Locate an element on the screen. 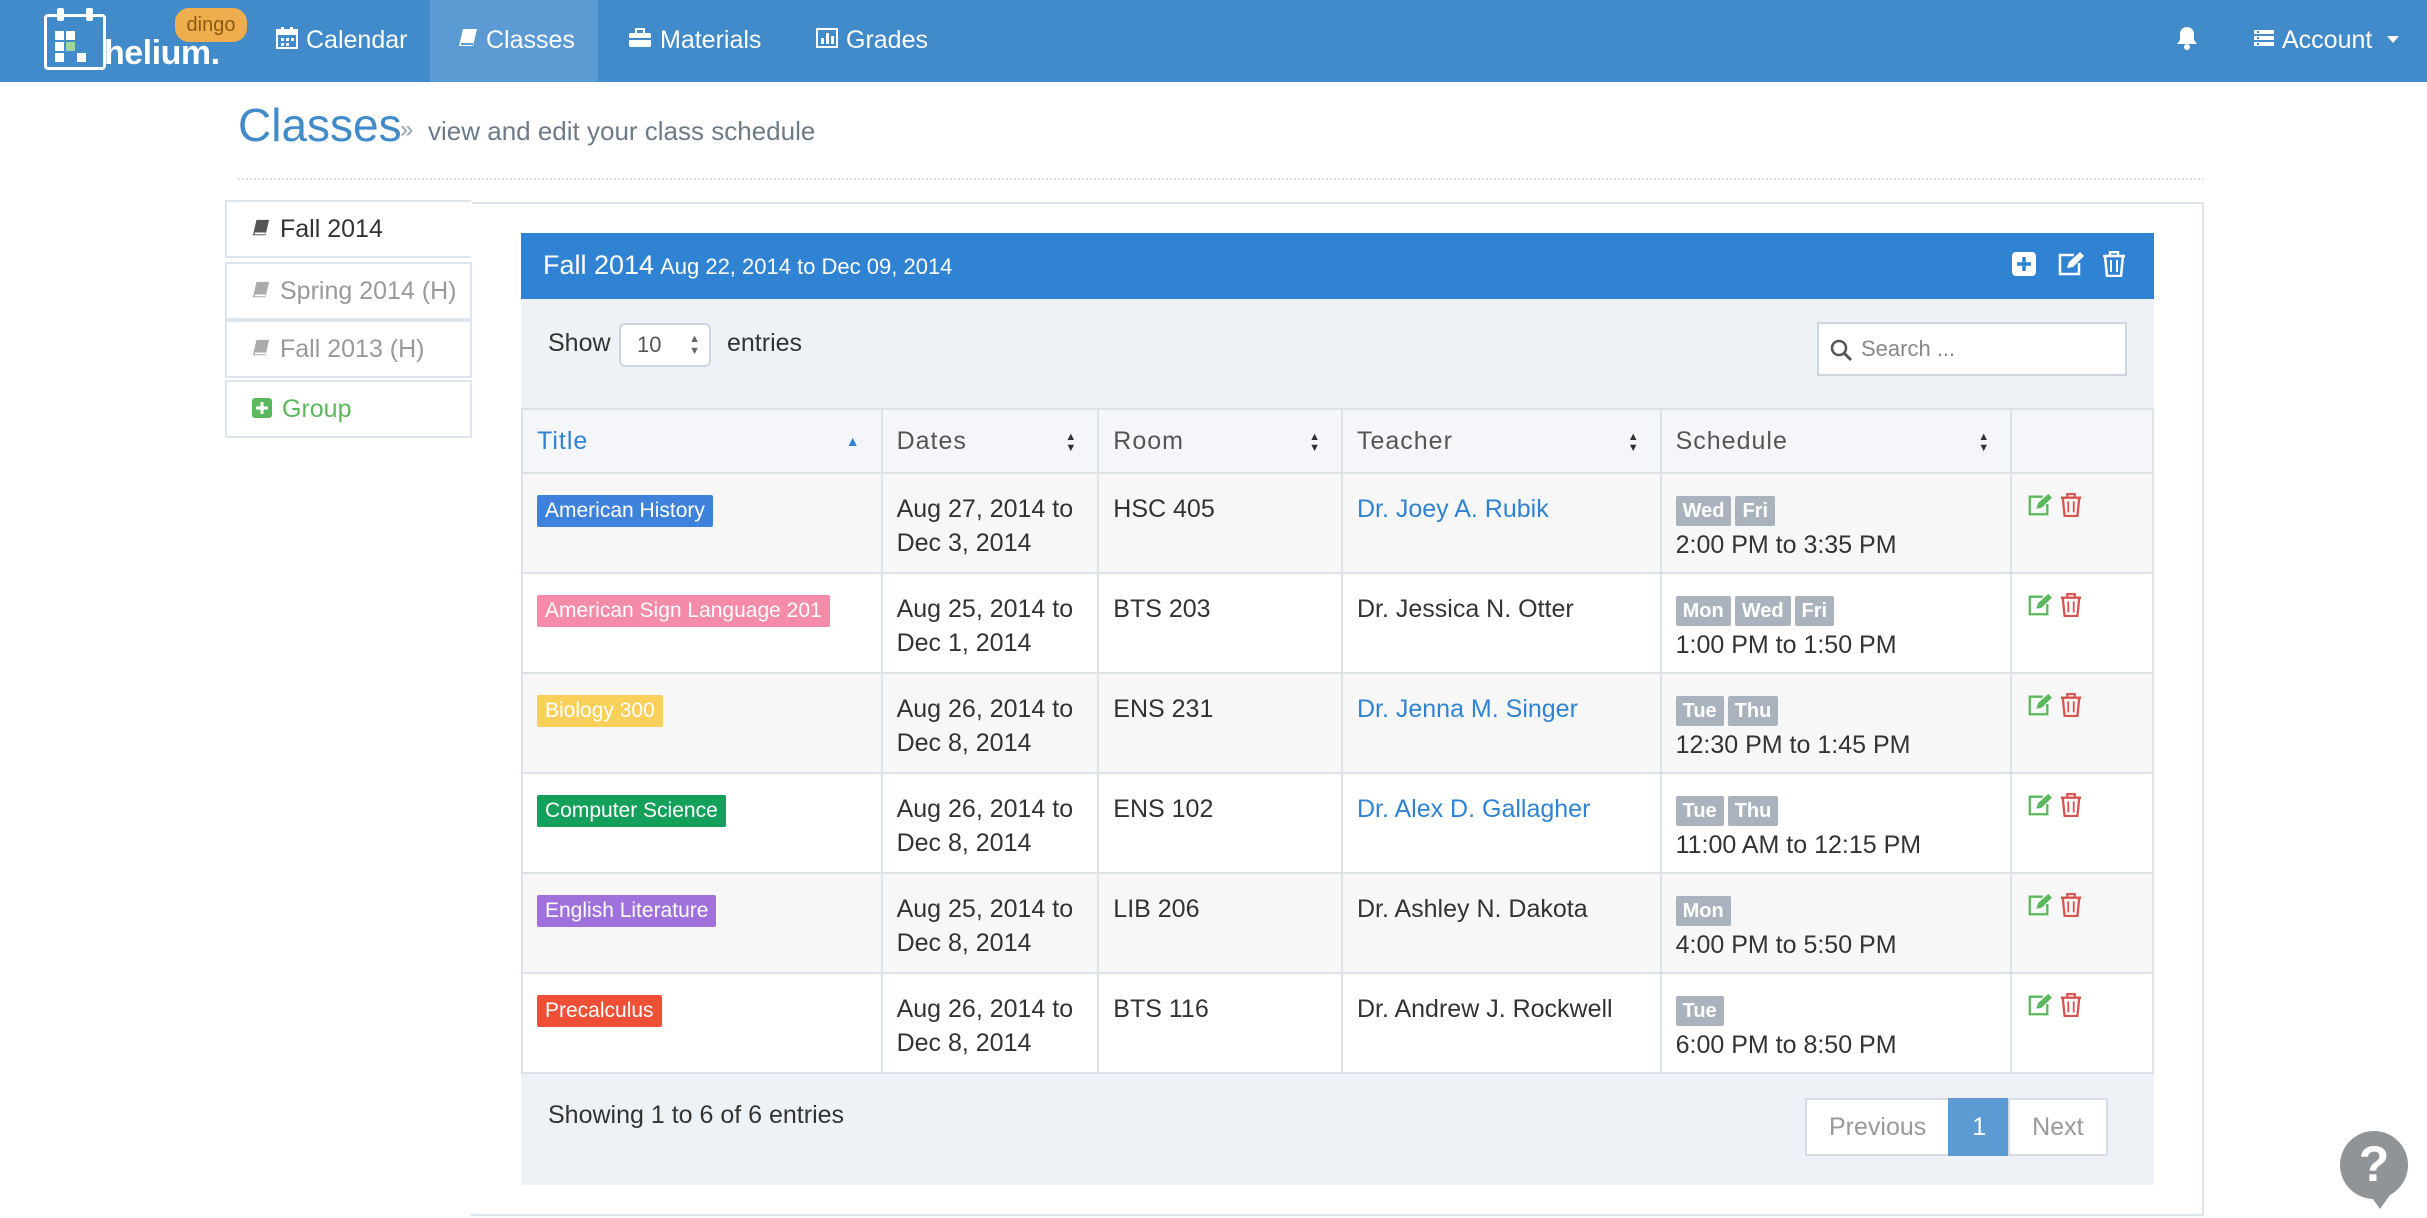  class-title-label: Computer Science is located at coordinates (631, 811).